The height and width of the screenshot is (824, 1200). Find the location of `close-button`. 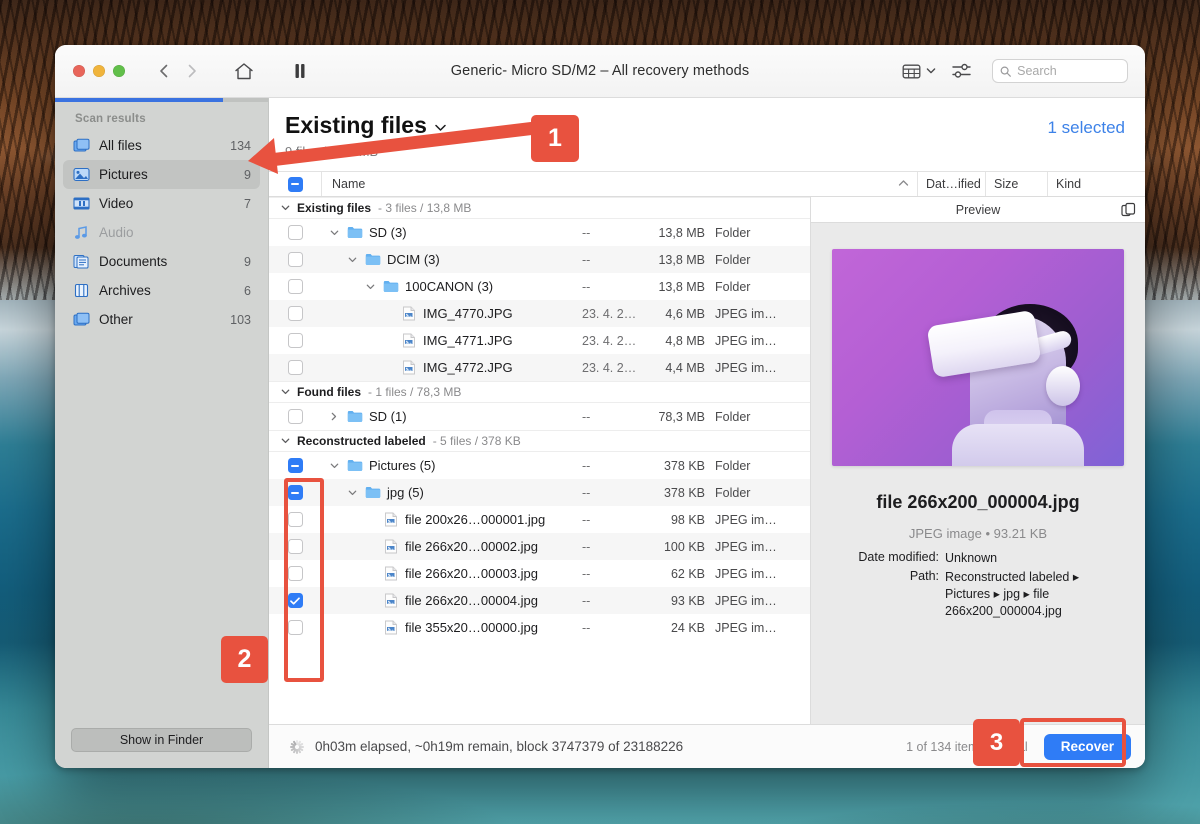

close-button is located at coordinates (79, 71).